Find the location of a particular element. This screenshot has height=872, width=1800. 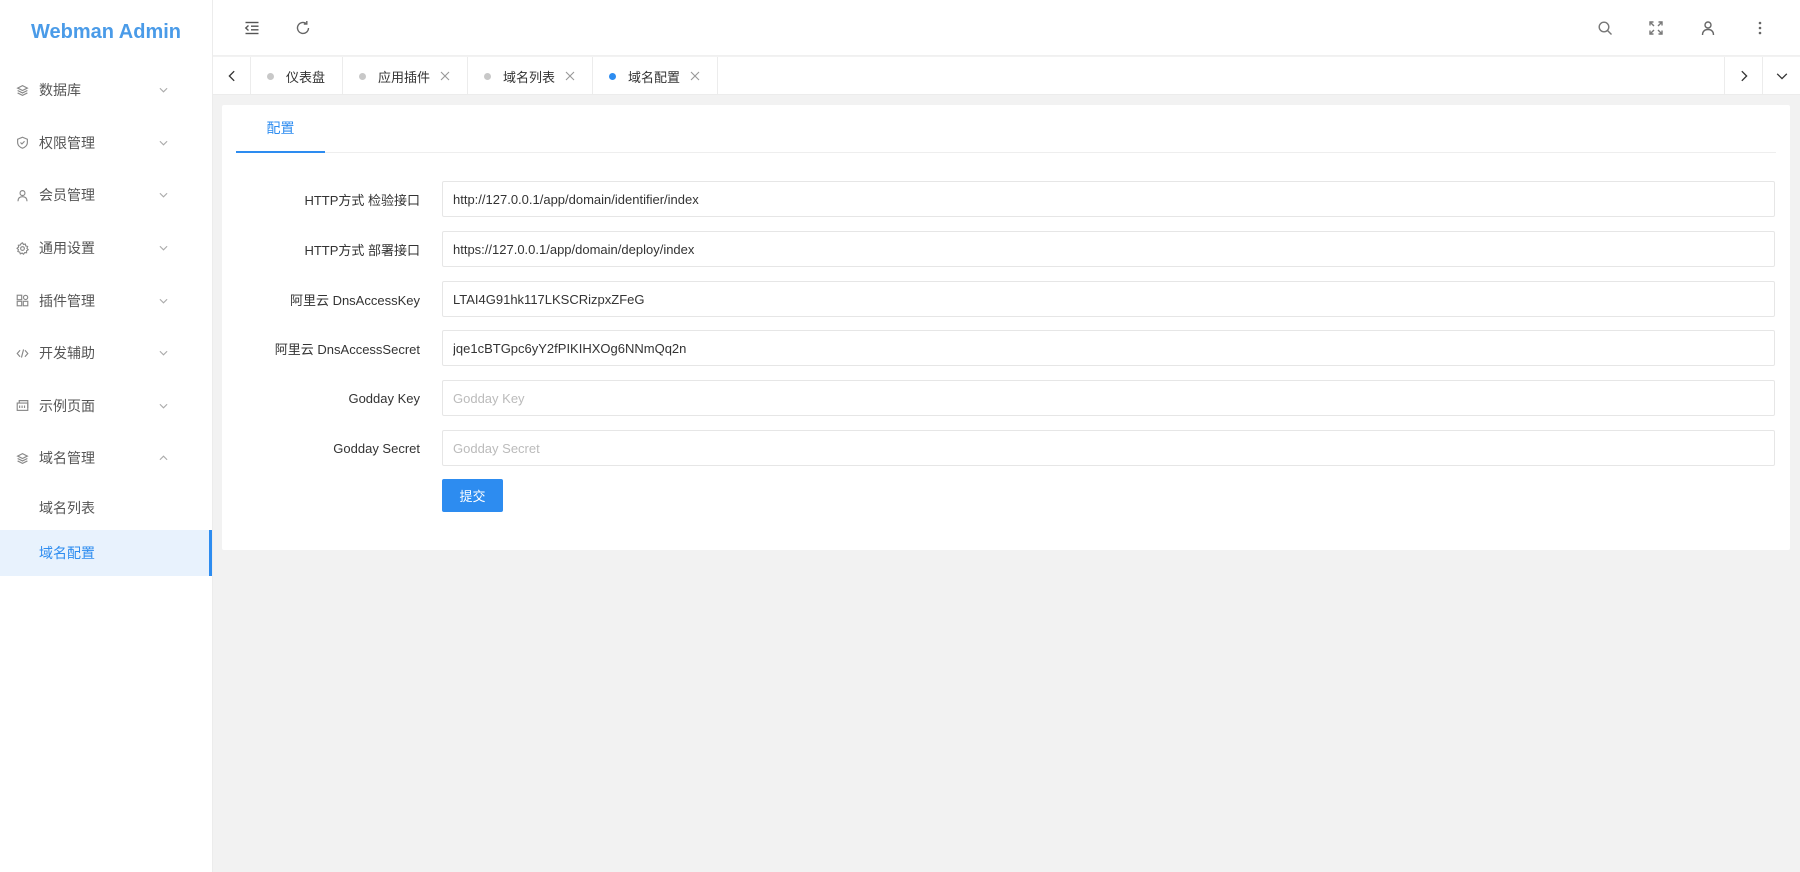

gear-icon is located at coordinates (22, 248).